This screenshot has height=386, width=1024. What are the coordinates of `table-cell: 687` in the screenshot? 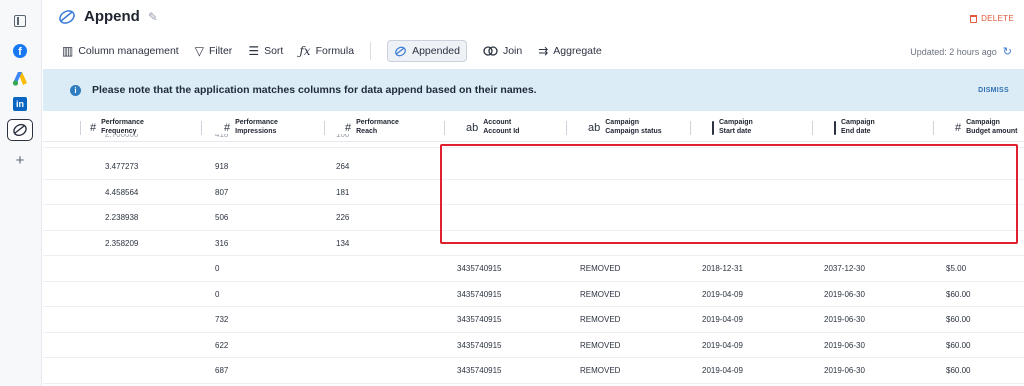 It's located at (222, 370).